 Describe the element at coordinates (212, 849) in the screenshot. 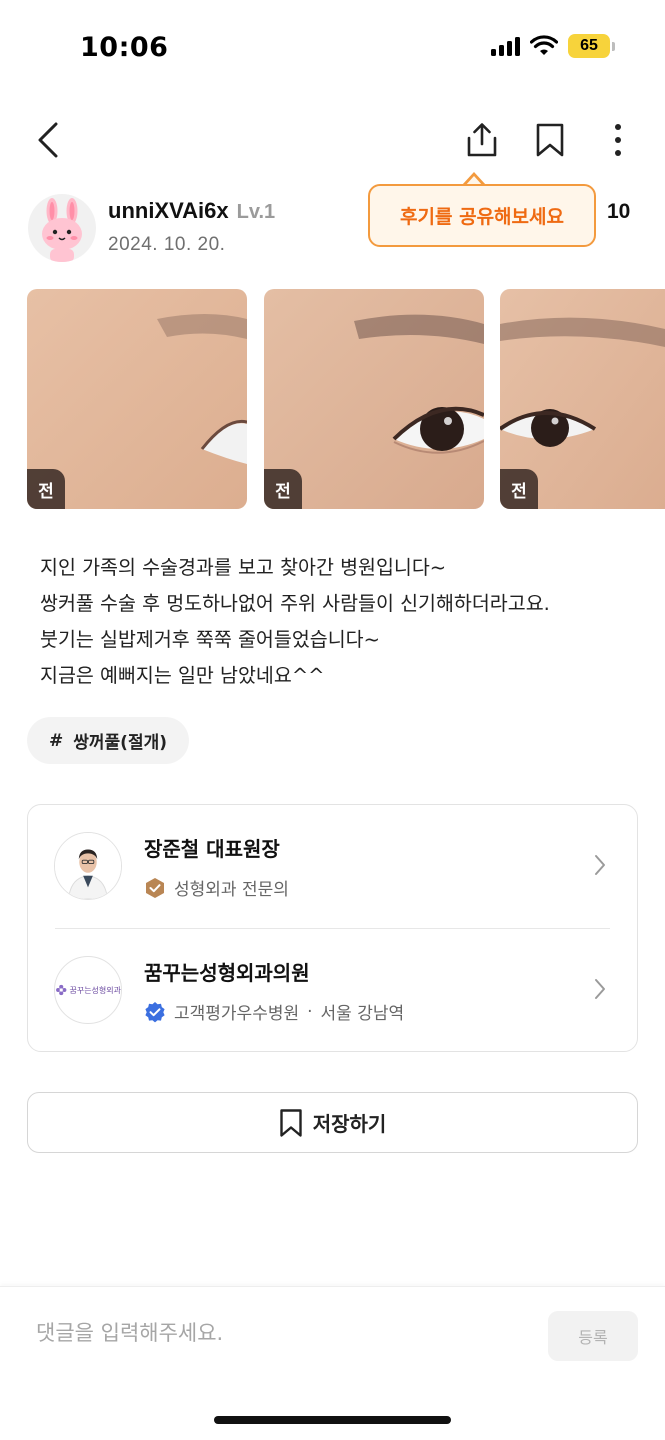

I see `doctor-name: 장준철 대표원장` at that location.